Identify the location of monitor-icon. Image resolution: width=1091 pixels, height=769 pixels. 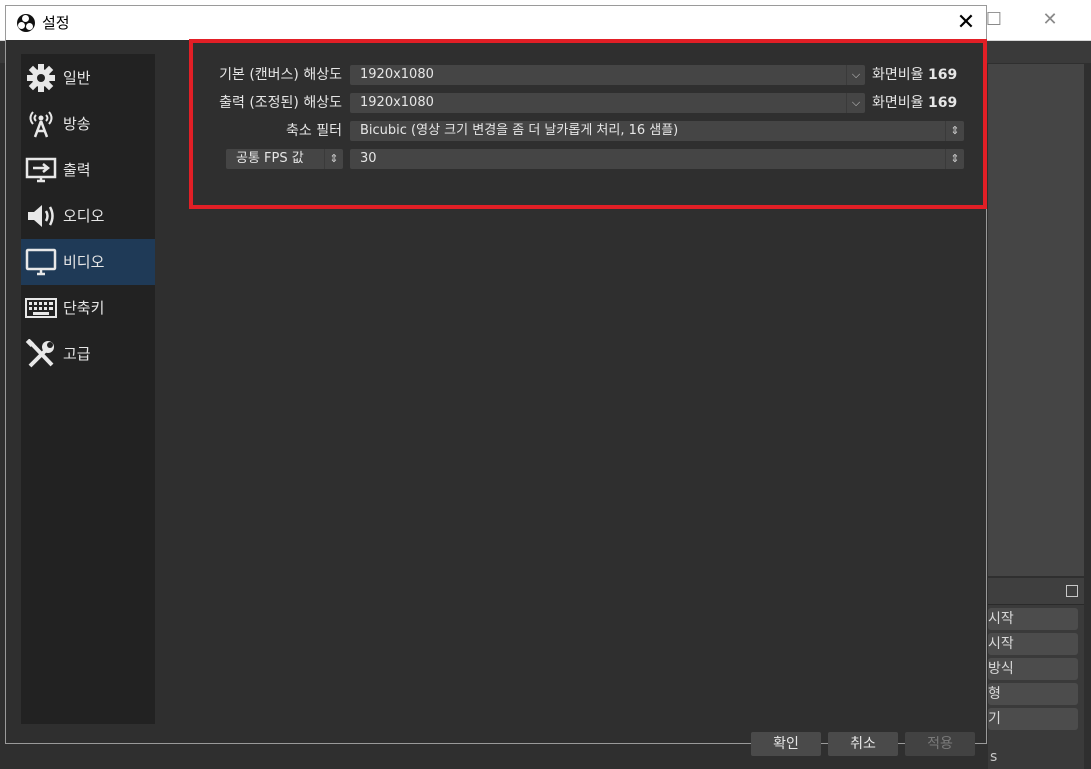
(41, 262).